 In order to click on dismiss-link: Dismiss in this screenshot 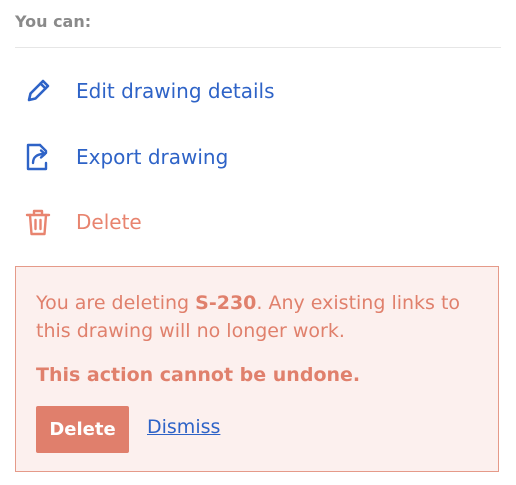, I will do `click(183, 427)`.